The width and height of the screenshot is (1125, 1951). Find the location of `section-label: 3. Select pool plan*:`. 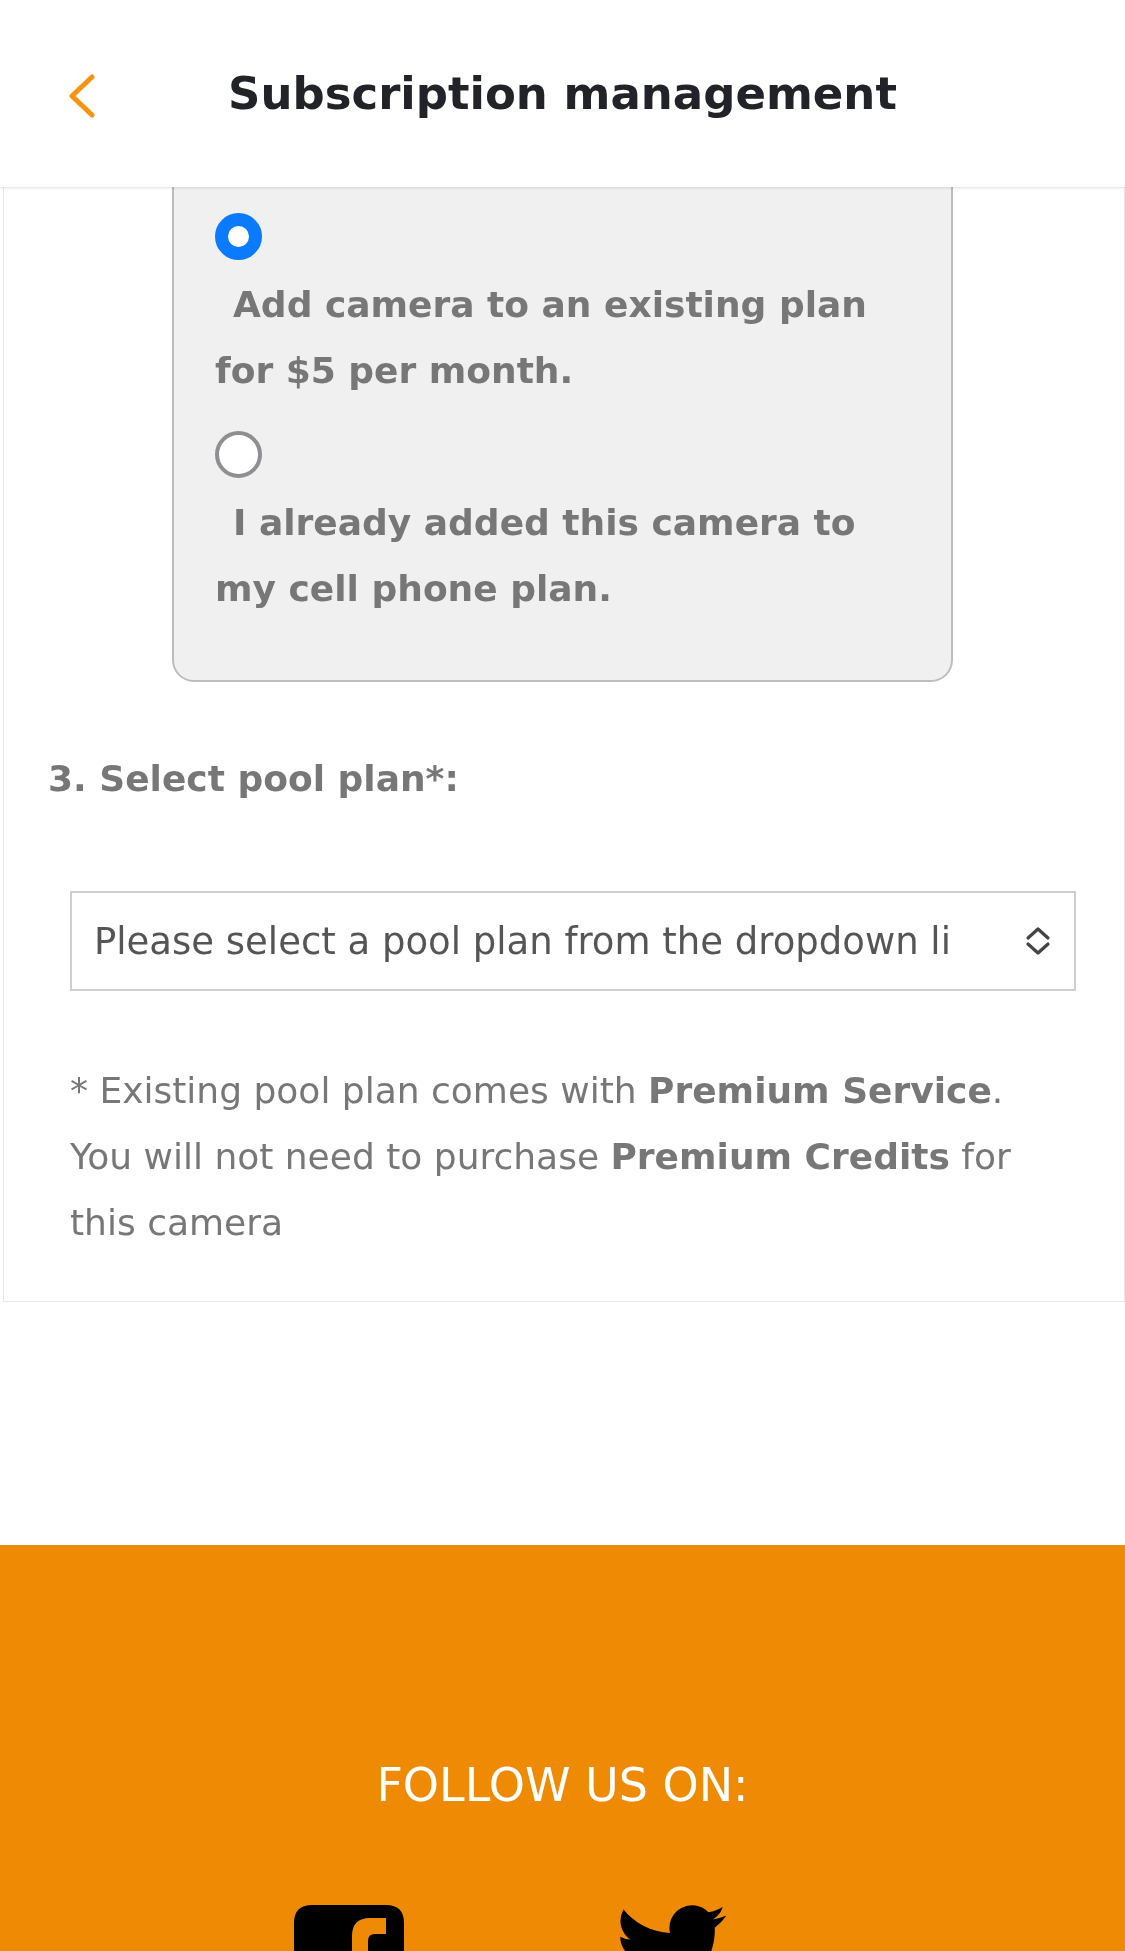

section-label: 3. Select pool plan*: is located at coordinates (254, 779).